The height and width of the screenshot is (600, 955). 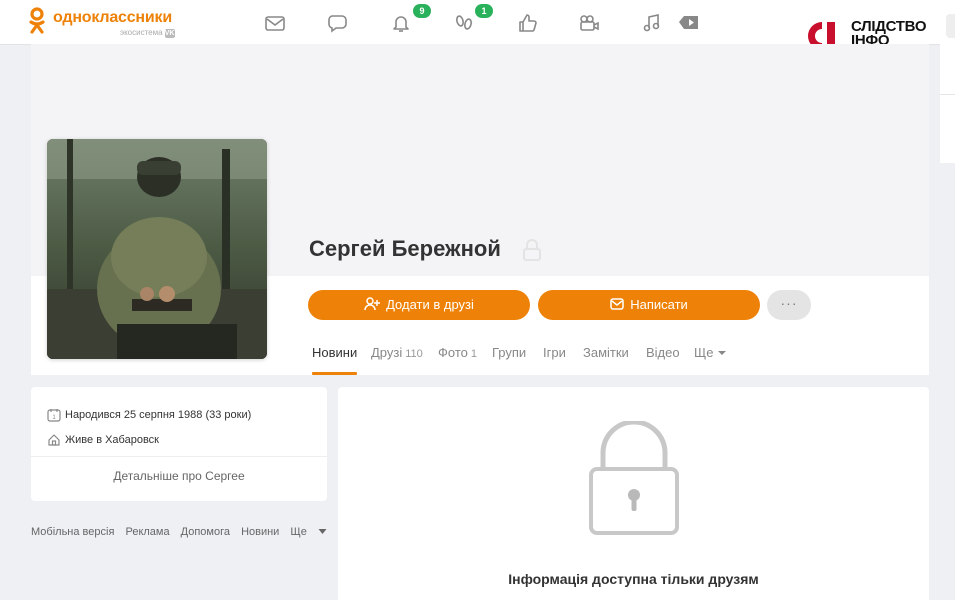 What do you see at coordinates (710, 352) in the screenshot?
I see `tab-more: Ще` at bounding box center [710, 352].